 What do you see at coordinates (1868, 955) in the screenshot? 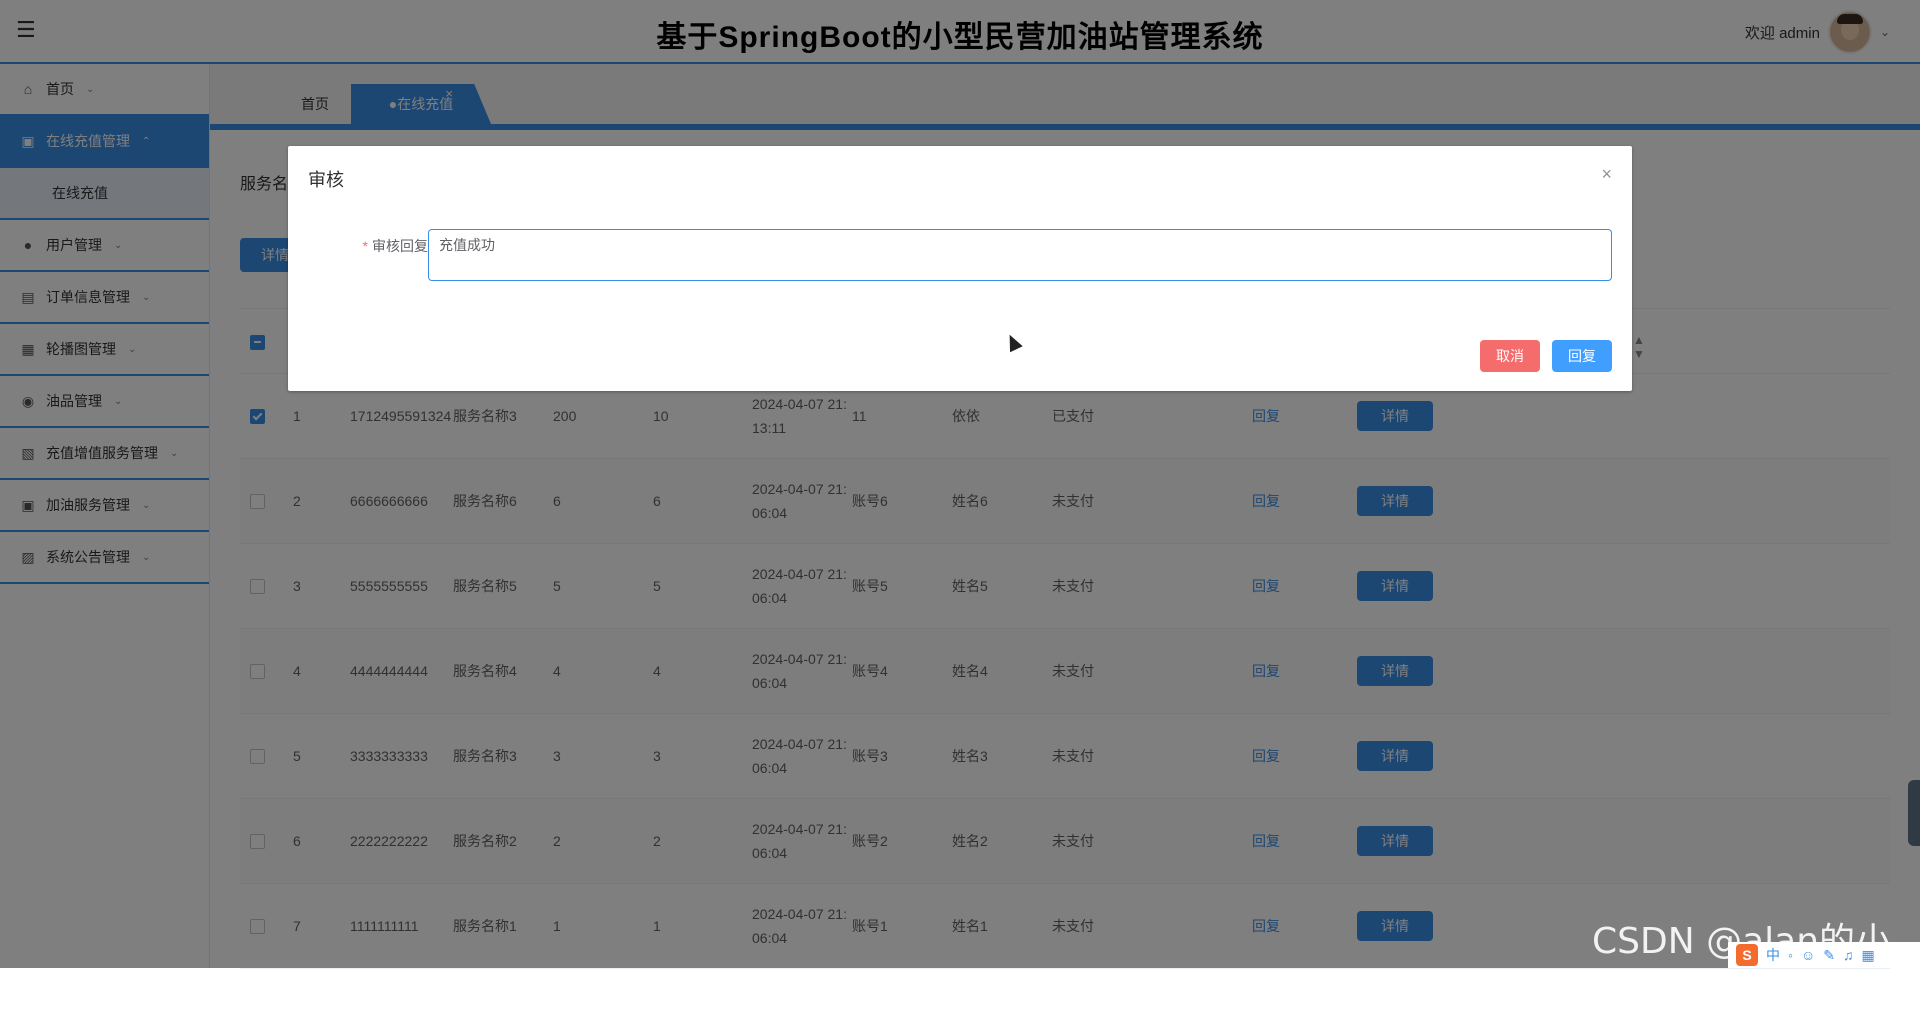
I see `grid-icon: ▦` at bounding box center [1868, 955].